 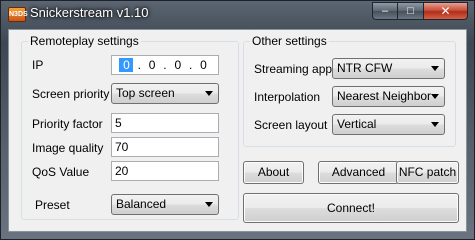 I want to click on ip-octet-3: 0, so click(x=178, y=65).